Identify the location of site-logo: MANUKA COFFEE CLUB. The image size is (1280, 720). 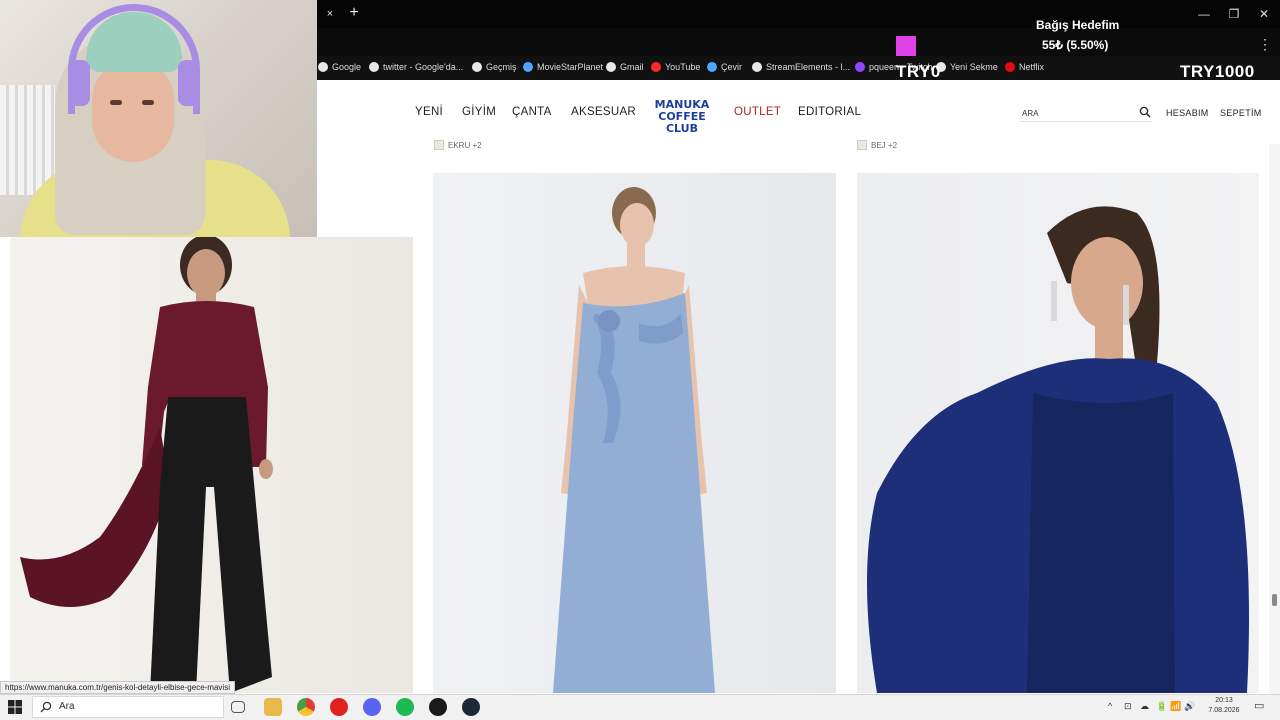
(682, 117).